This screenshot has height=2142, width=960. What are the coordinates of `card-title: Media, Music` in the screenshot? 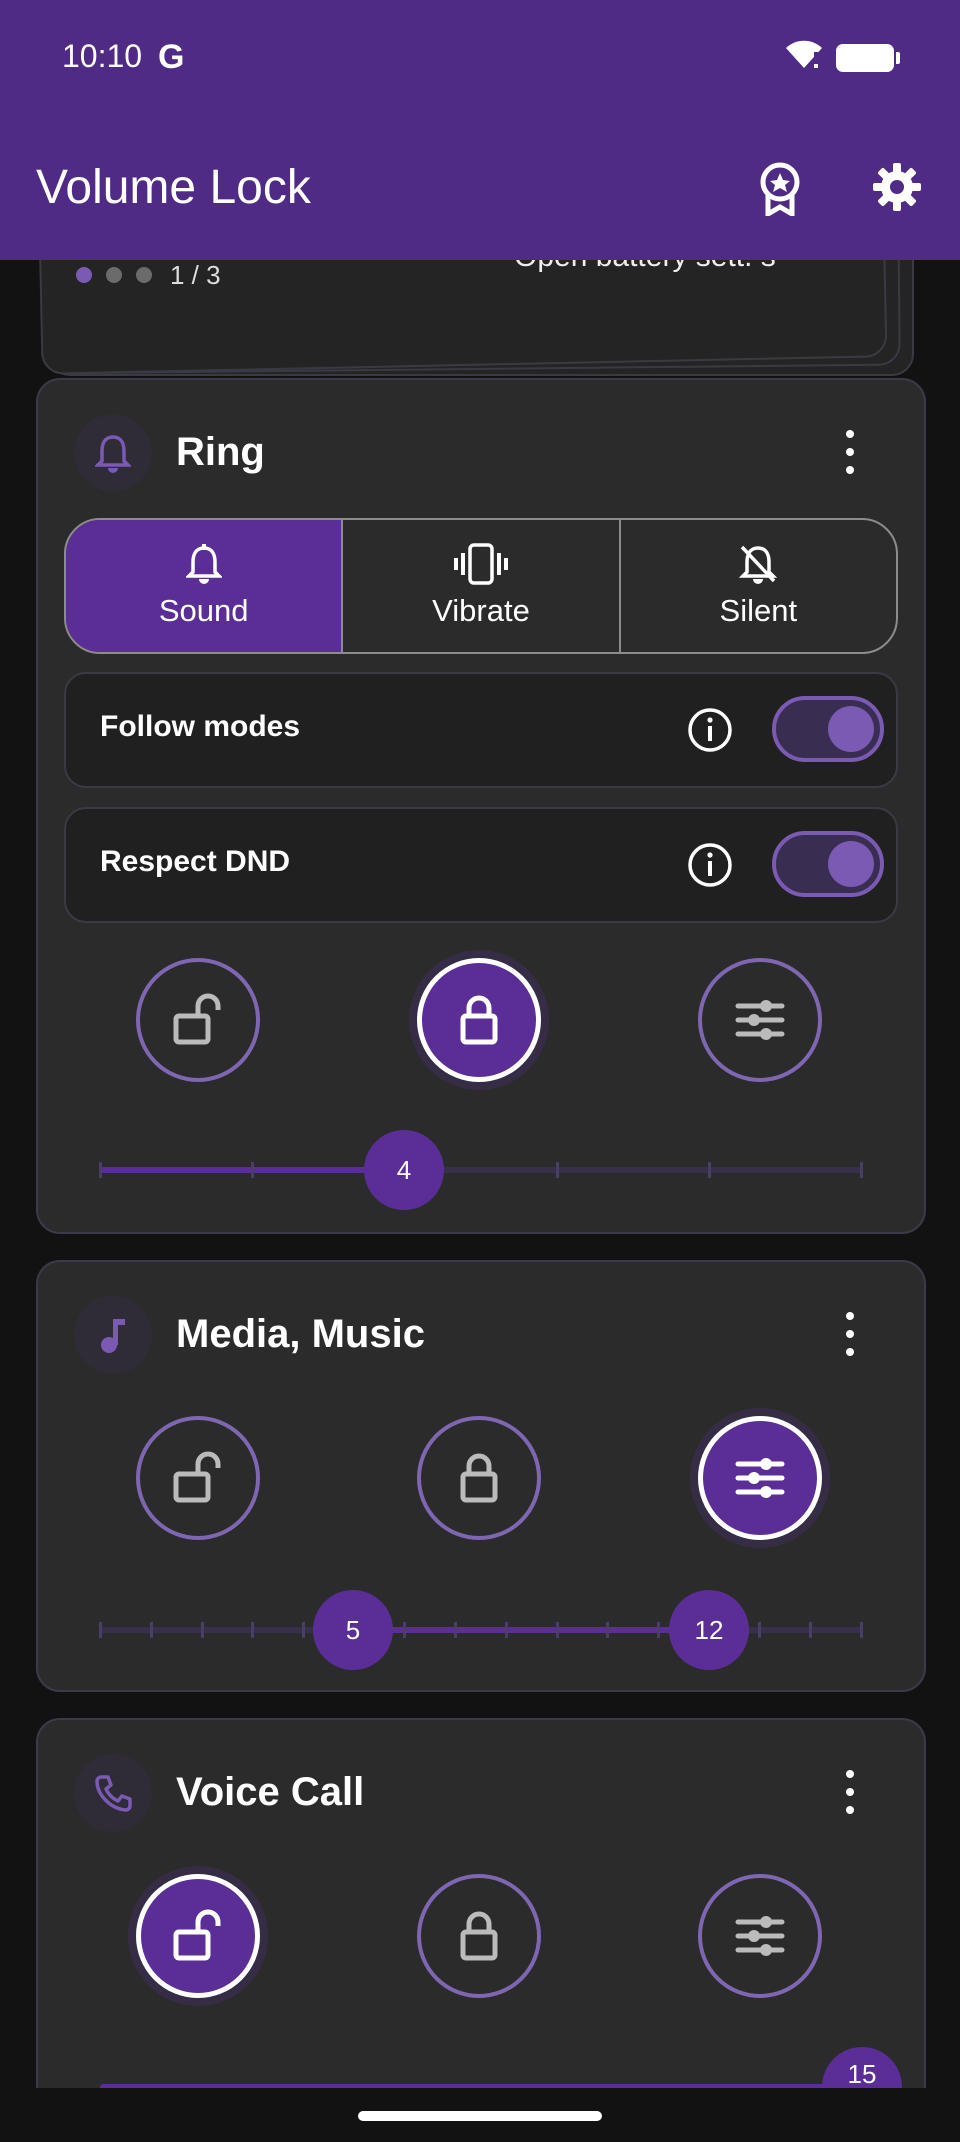 It's located at (300, 1334).